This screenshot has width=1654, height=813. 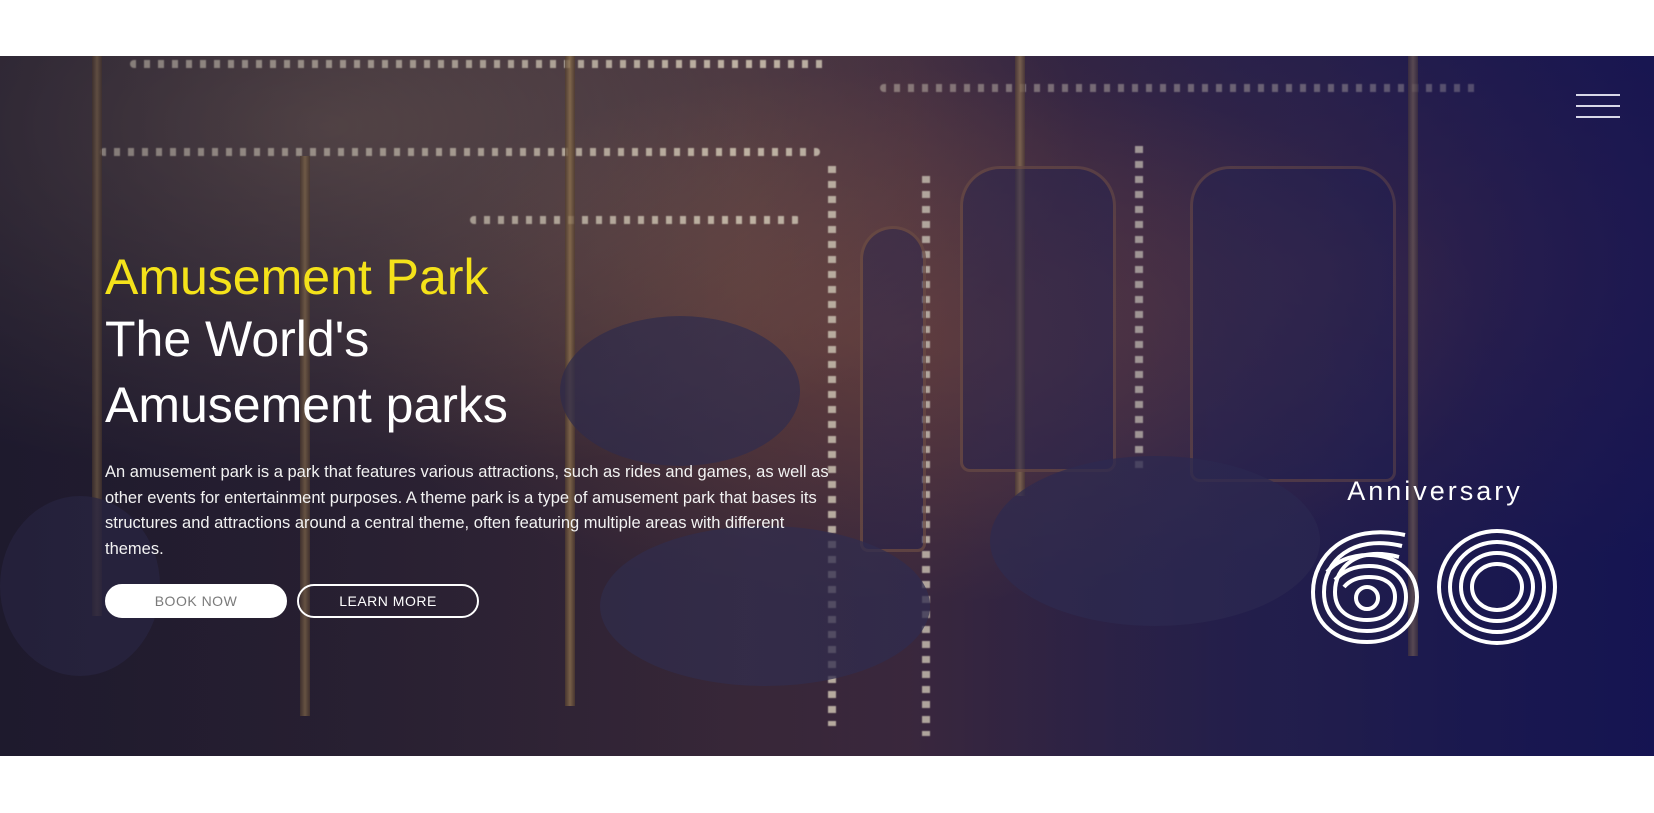 I want to click on hero-title-accent: Amusement Park, so click(x=297, y=277).